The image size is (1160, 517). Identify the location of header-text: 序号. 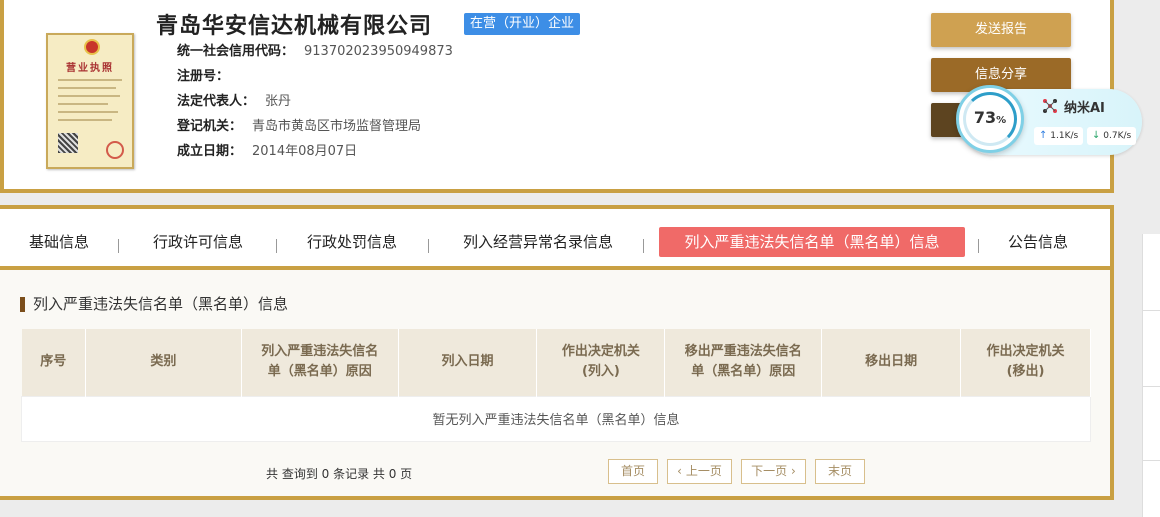
(53, 362).